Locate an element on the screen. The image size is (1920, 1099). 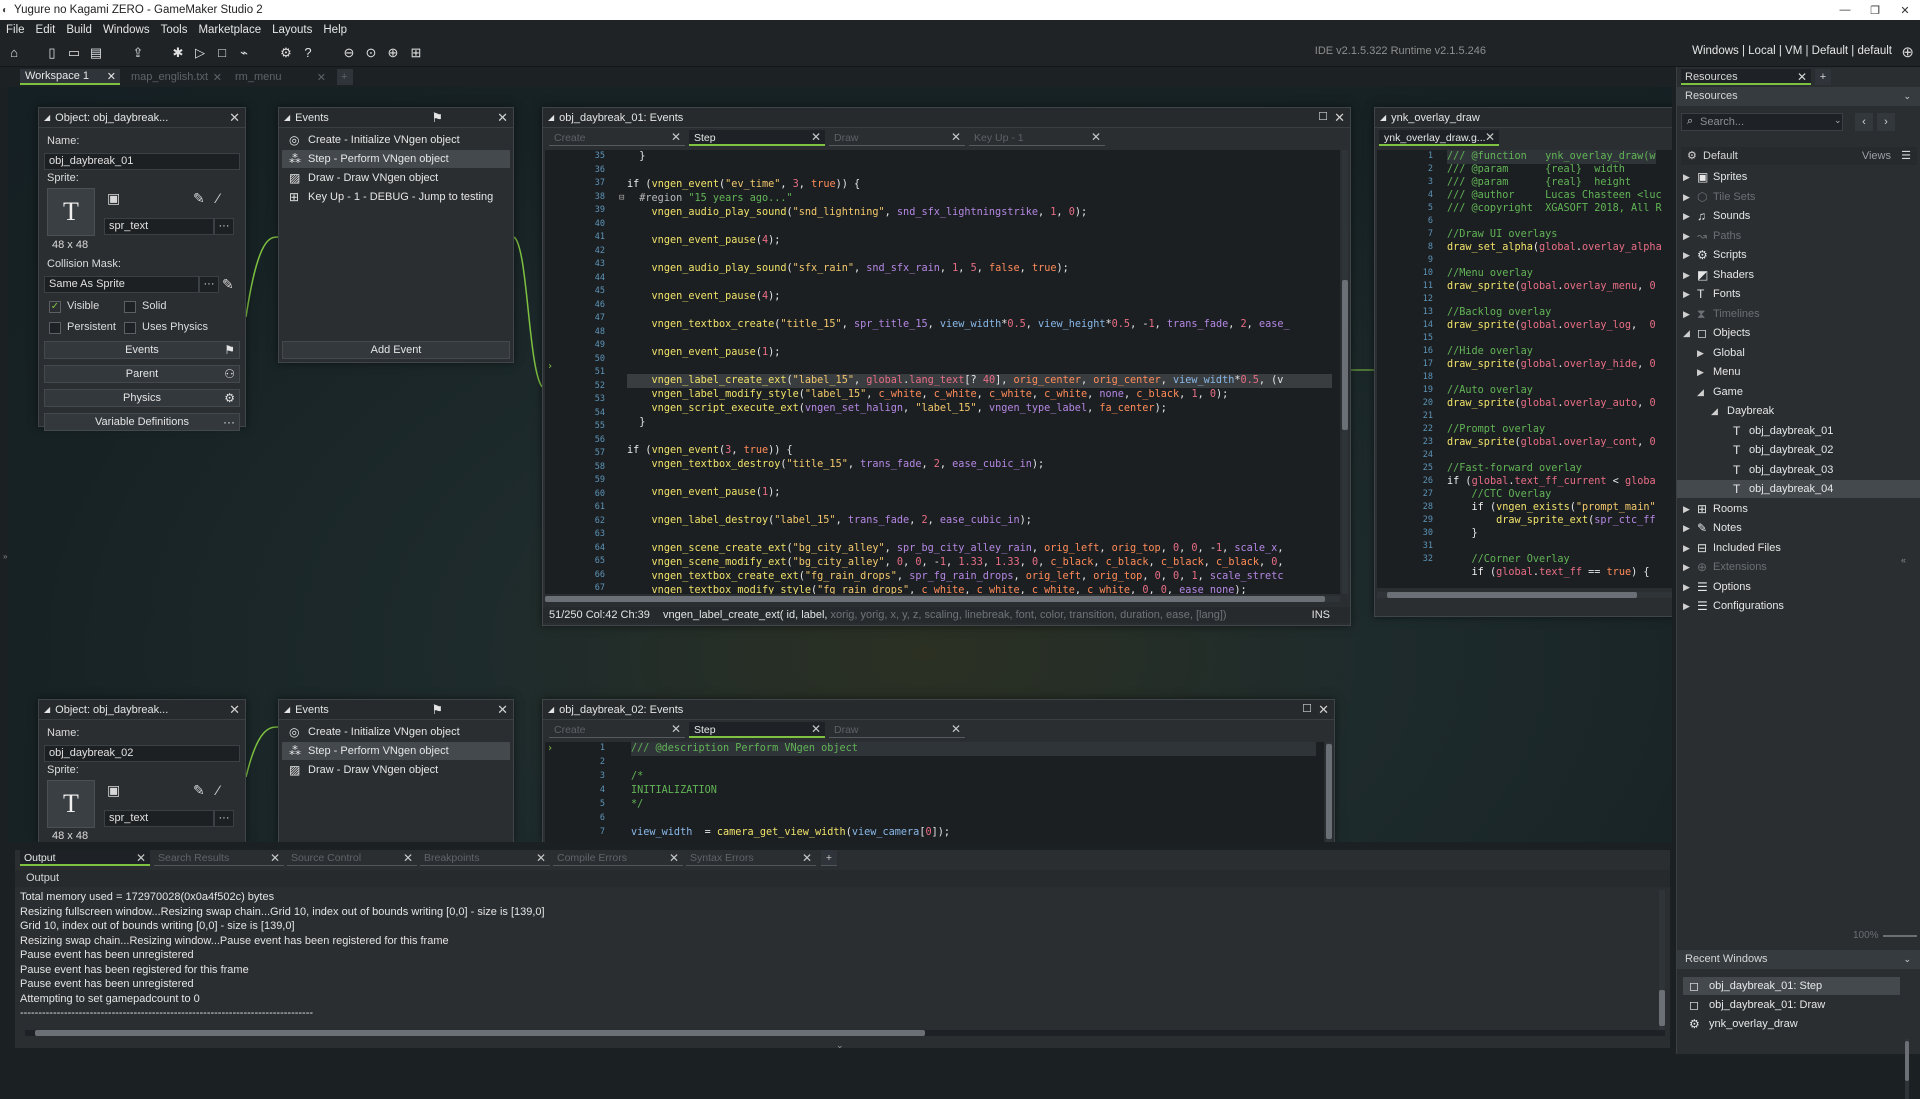
add-workspace-button: + is located at coordinates (345, 77).